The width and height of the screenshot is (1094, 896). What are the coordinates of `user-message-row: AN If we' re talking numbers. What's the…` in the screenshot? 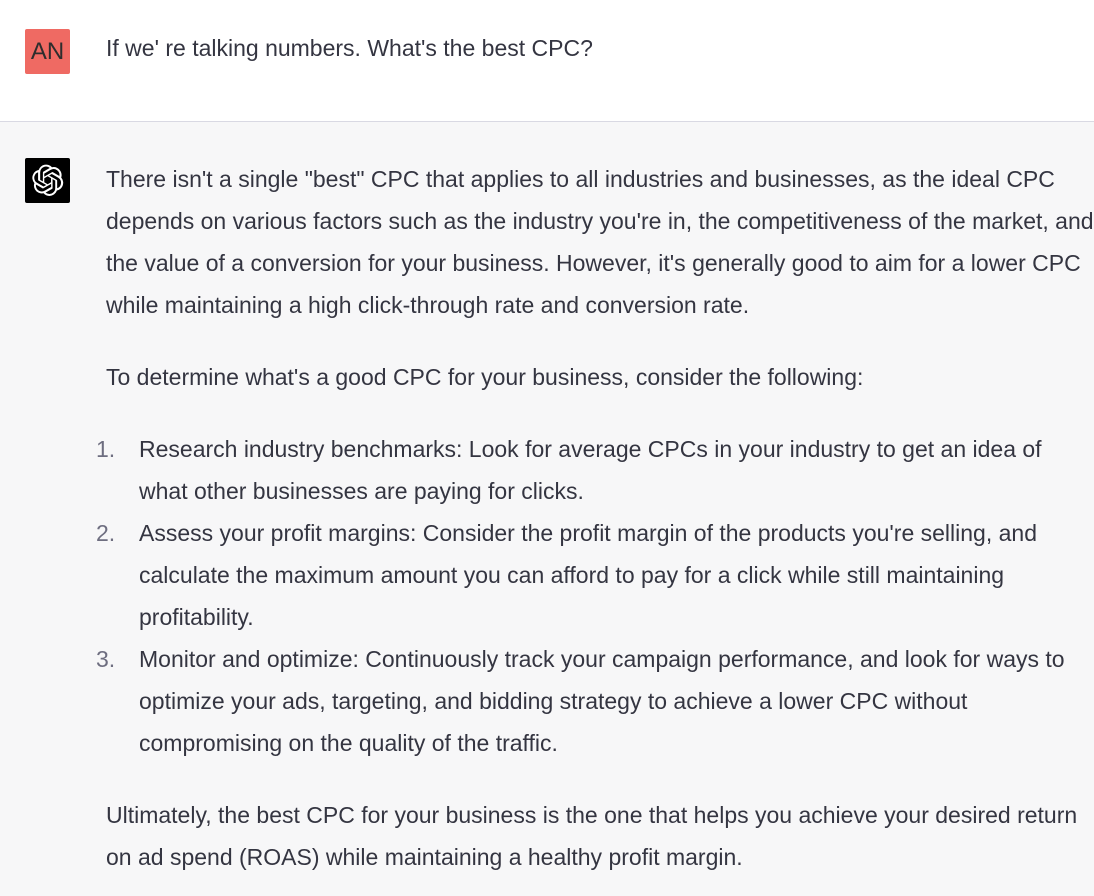 It's located at (547, 61).